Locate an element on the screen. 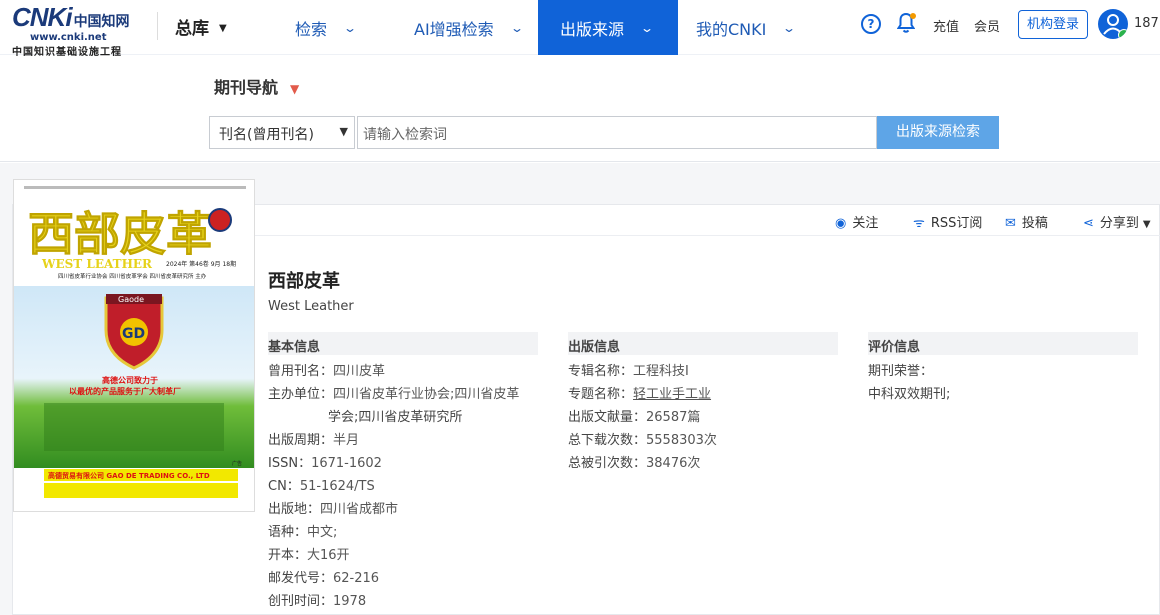 This screenshot has width=1160, height=615. chevron-down-icon: ▼ is located at coordinates (343, 131).